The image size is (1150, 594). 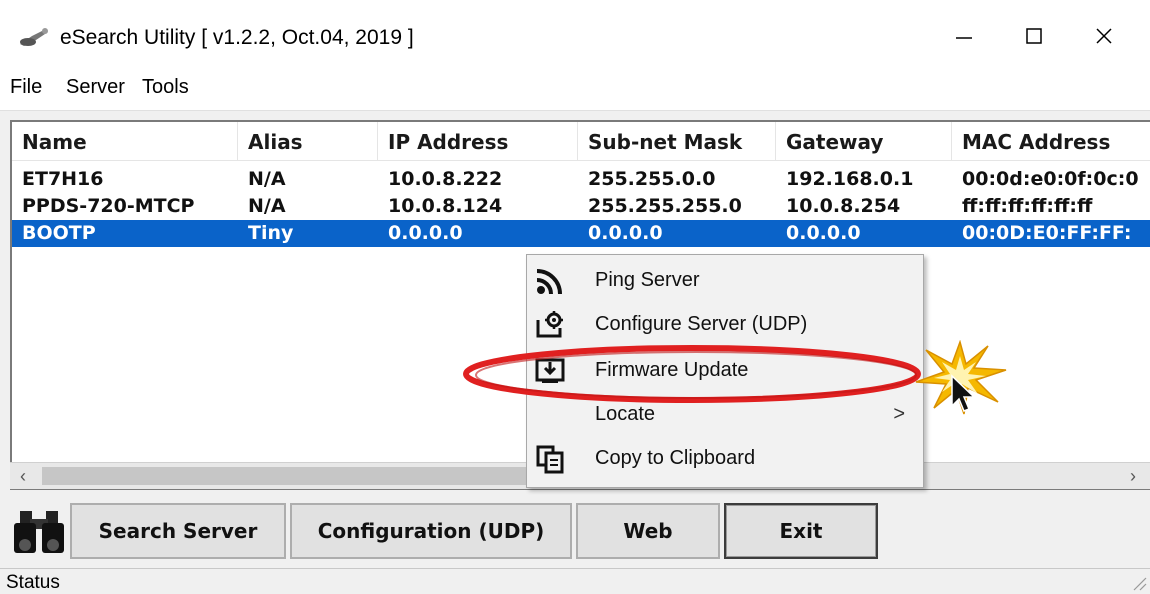 I want to click on column-header-gateway: Gateway, so click(x=864, y=141).